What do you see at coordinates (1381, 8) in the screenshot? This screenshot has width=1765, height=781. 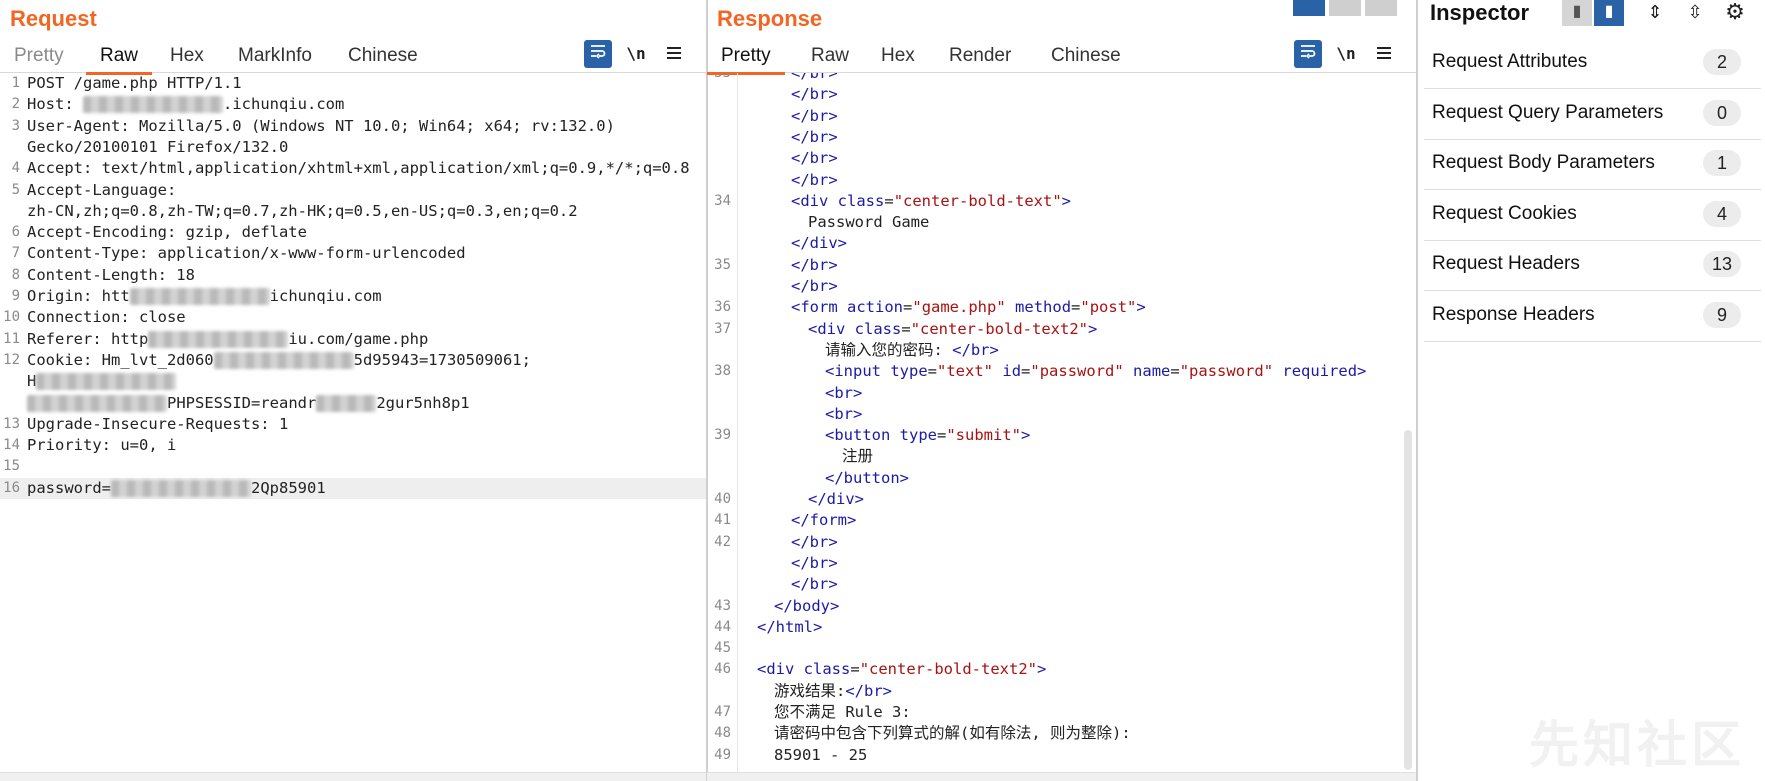 I see `single-view-toggle` at bounding box center [1381, 8].